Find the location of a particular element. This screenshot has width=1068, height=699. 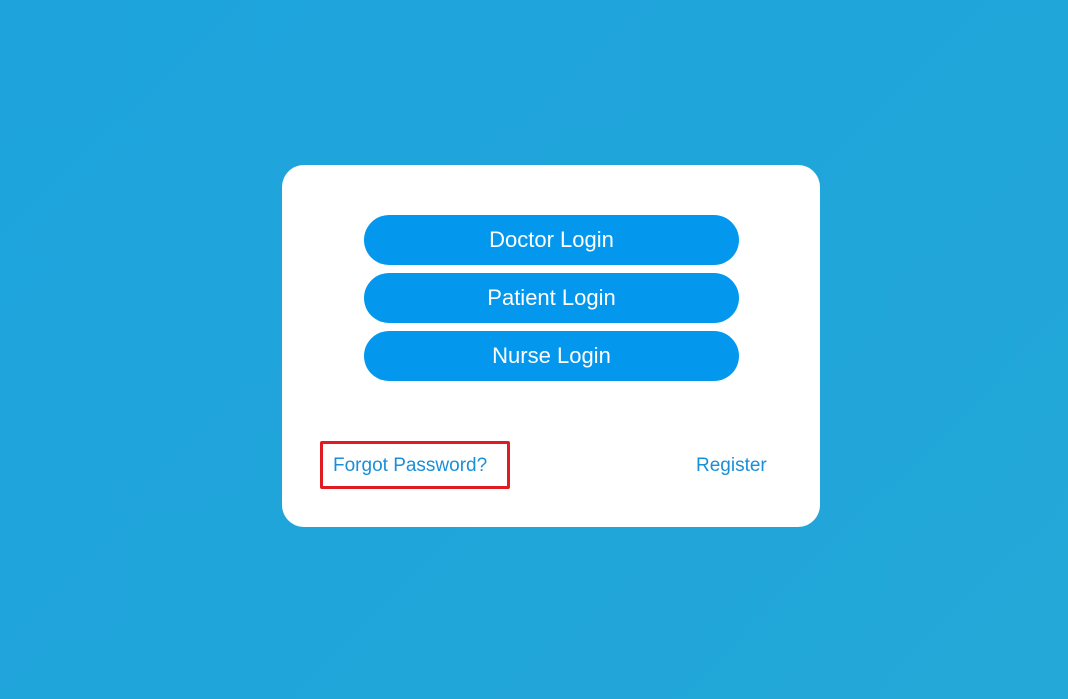

login-button-group: Doctor Login Patient Login Nurse Login is located at coordinates (551, 302).